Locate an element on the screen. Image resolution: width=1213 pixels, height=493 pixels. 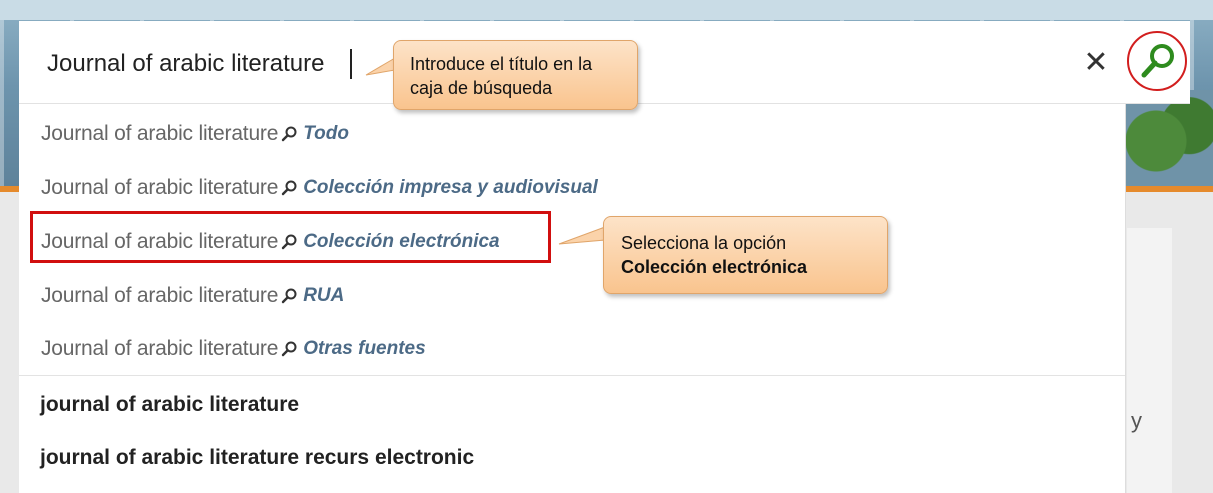
search-button is located at coordinates (1157, 61).